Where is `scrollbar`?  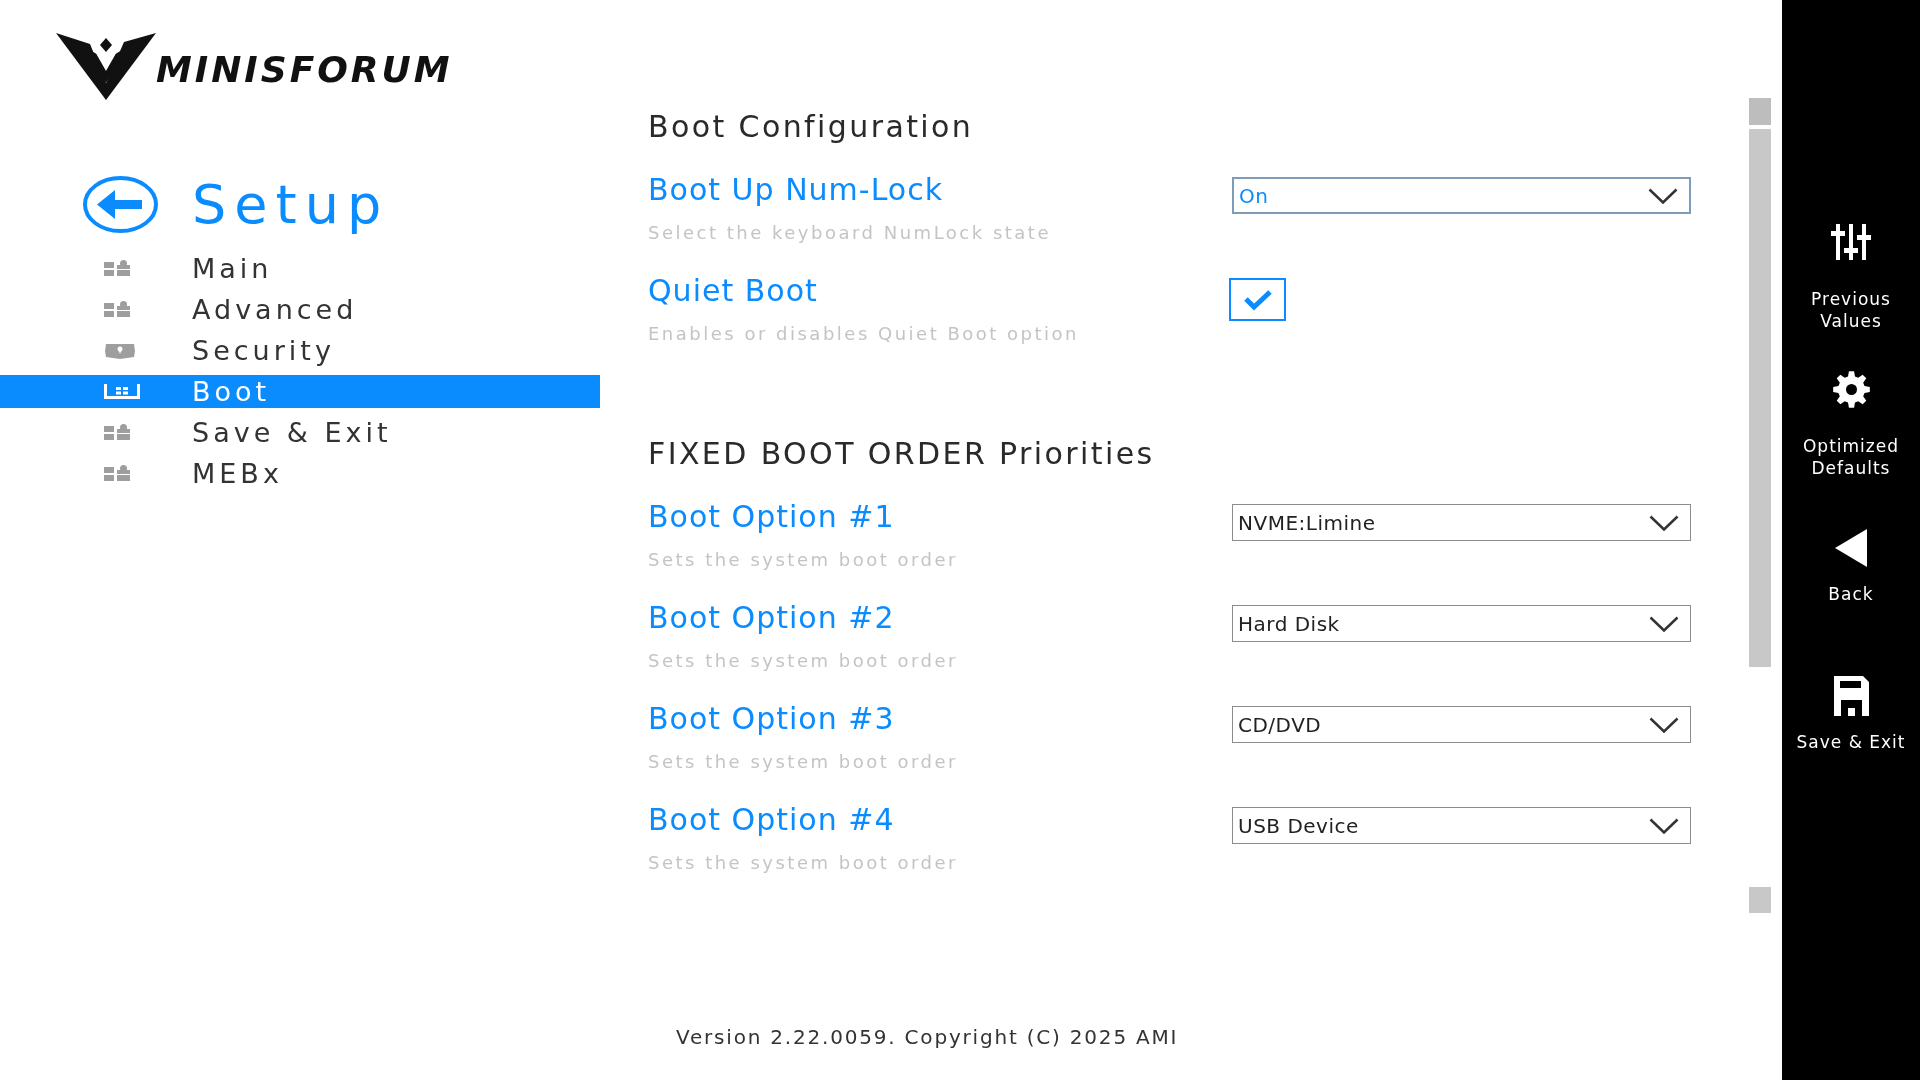 scrollbar is located at coordinates (1760, 505).